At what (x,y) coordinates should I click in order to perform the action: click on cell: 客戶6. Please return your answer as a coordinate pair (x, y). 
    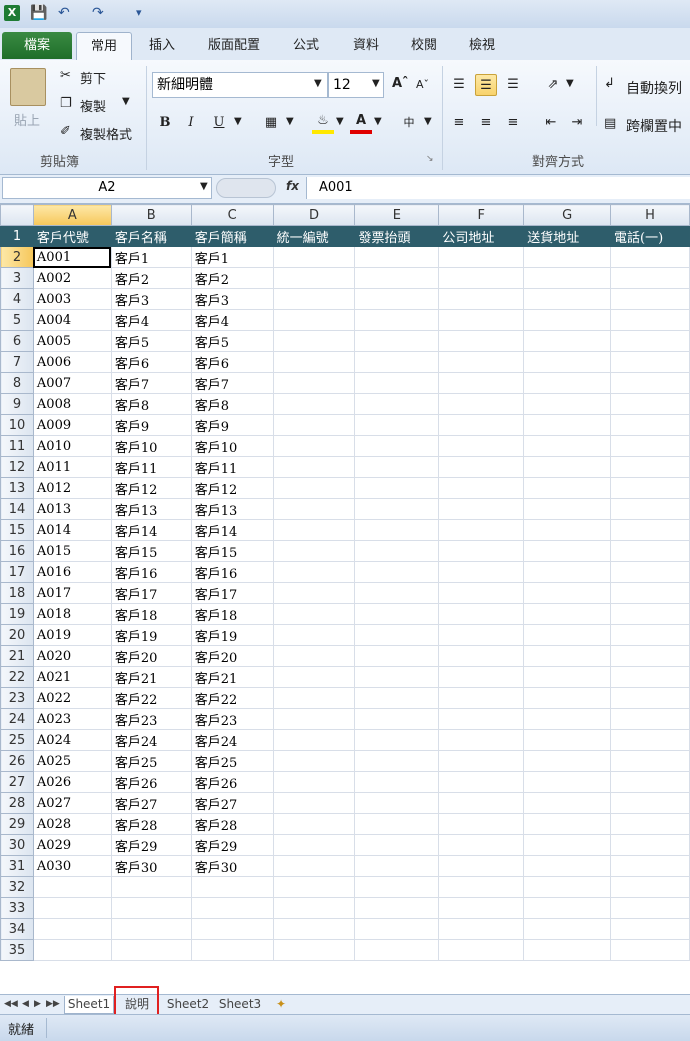
    Looking at the image, I should click on (232, 362).